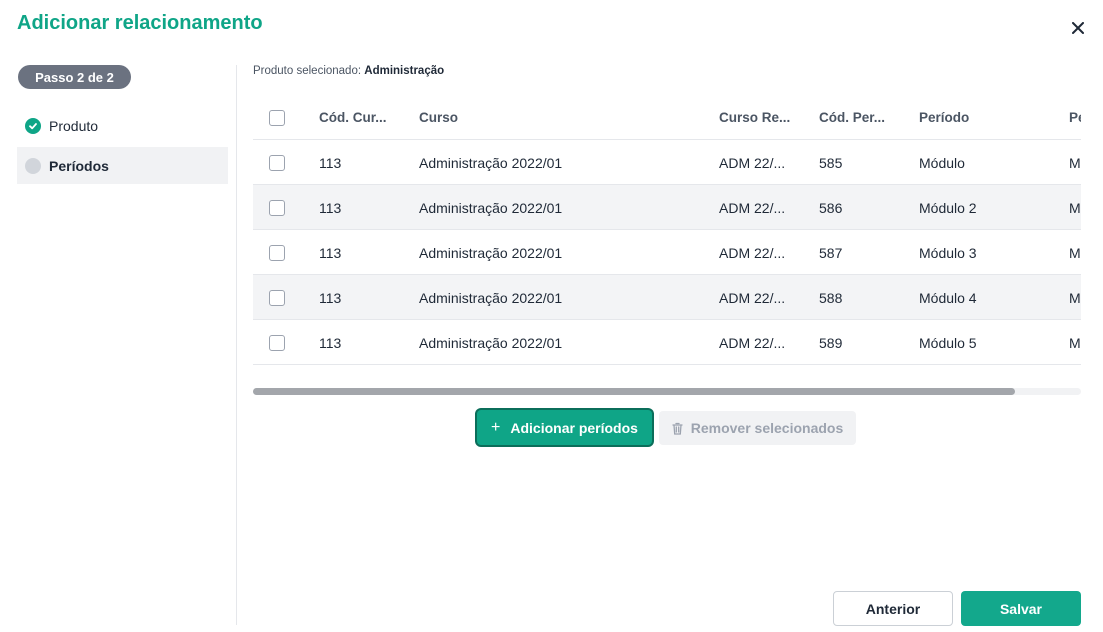 The image size is (1103, 632). What do you see at coordinates (140, 23) in the screenshot?
I see `dialog-title: Adicionar relacionamento` at bounding box center [140, 23].